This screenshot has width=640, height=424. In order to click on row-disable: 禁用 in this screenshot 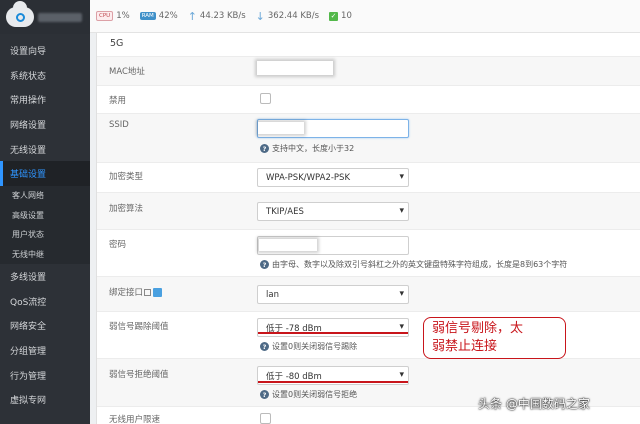, I will do `click(368, 99)`.